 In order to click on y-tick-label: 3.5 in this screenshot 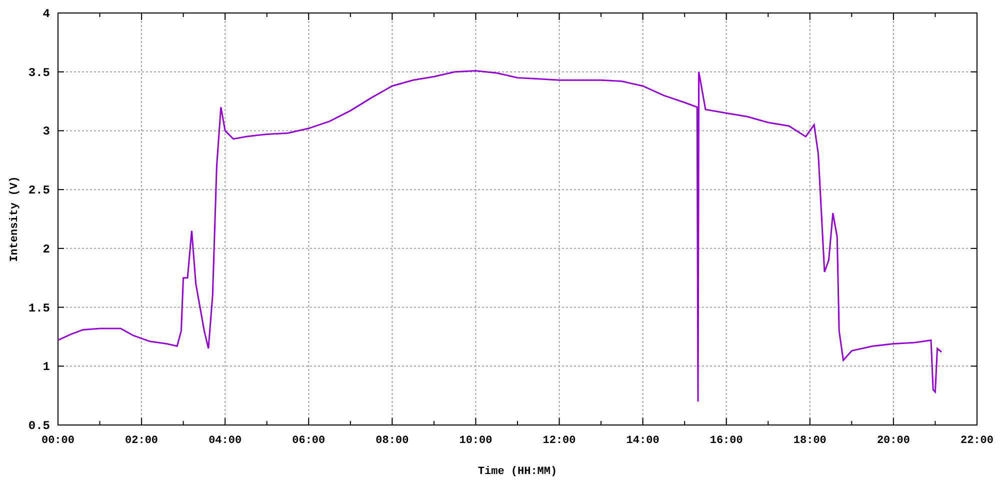, I will do `click(39, 73)`.